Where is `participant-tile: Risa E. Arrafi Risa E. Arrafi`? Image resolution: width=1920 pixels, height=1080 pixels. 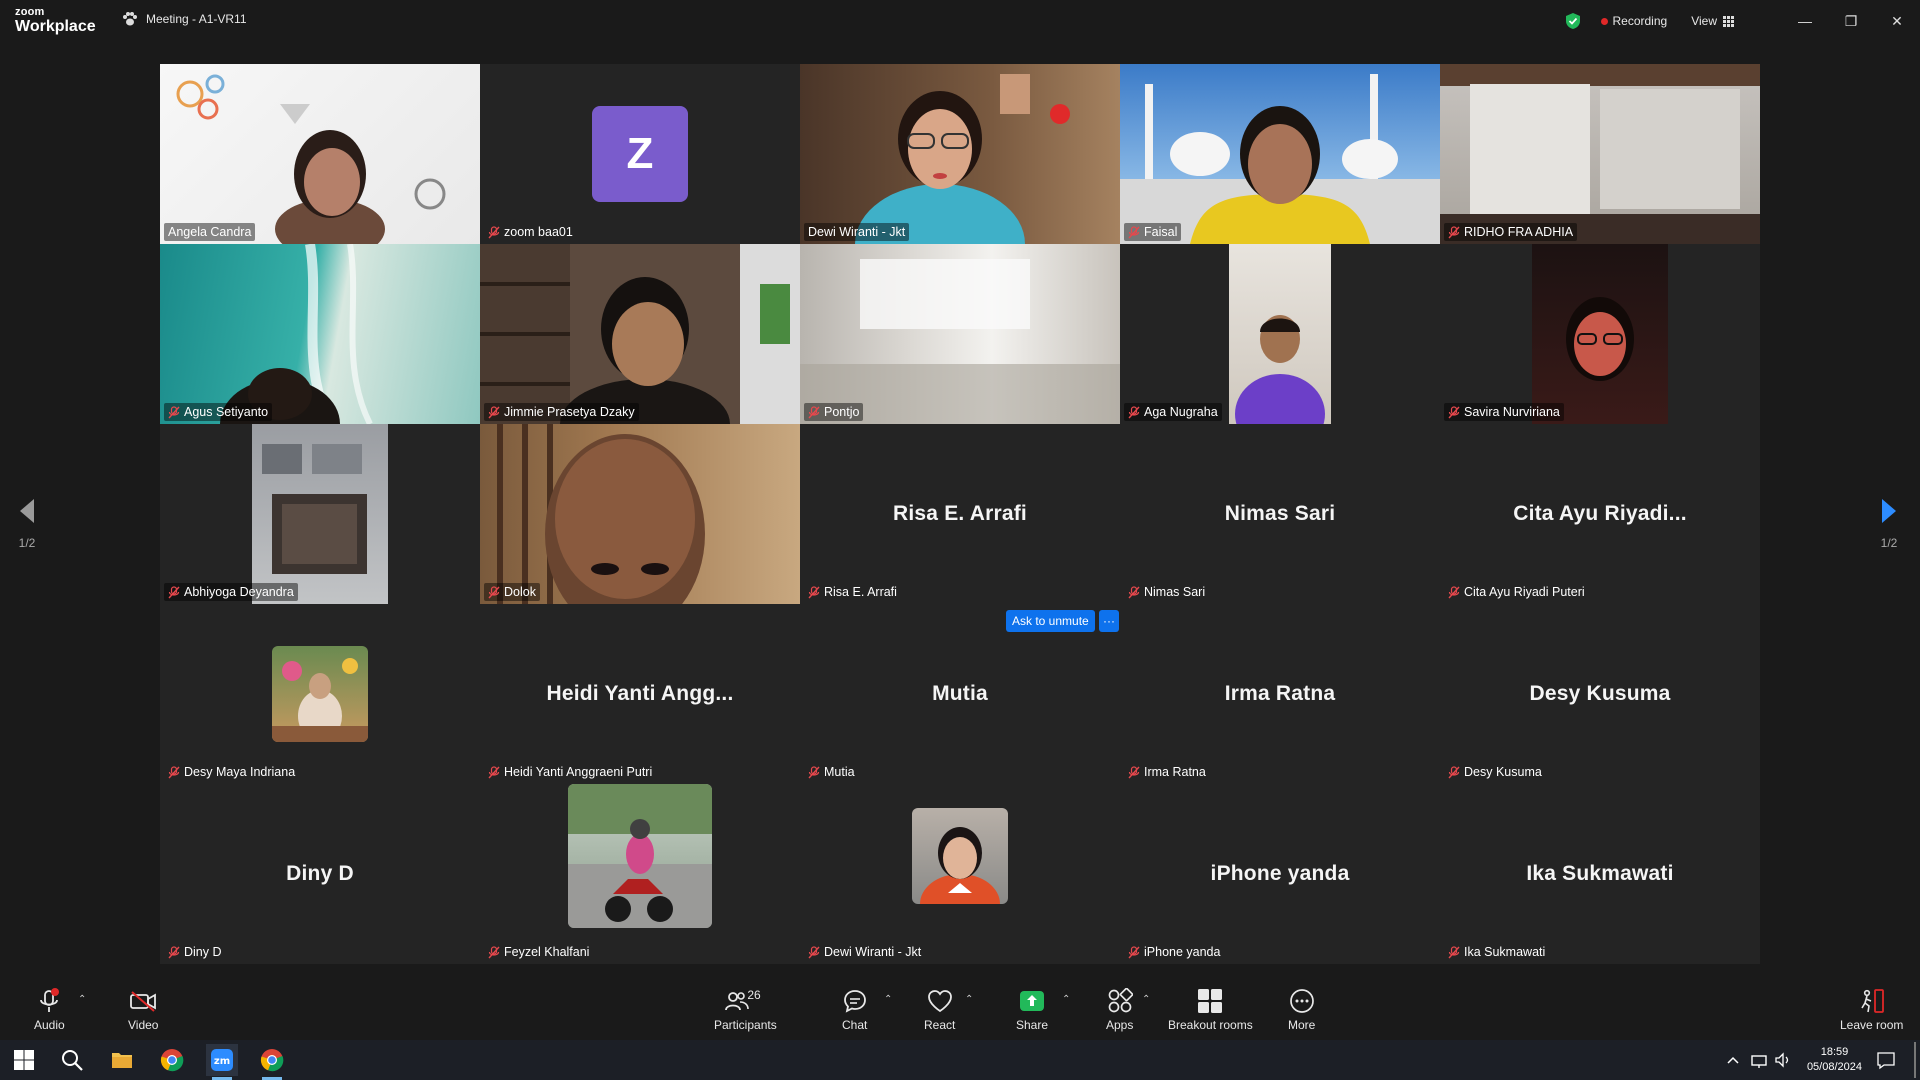
participant-tile: Risa E. Arrafi Risa E. Arrafi is located at coordinates (960, 514).